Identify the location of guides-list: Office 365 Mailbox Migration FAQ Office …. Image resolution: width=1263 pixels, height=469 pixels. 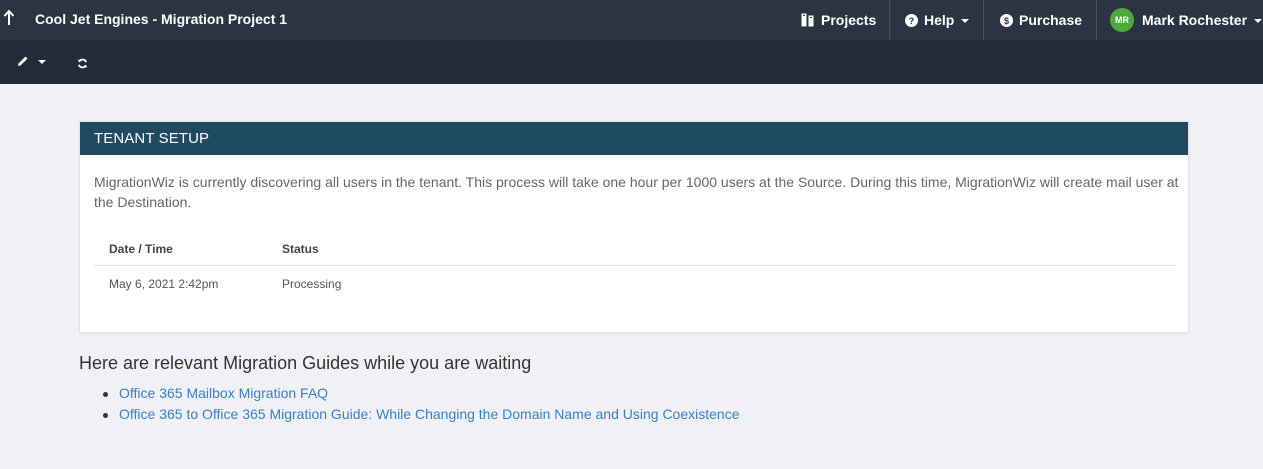
(419, 406).